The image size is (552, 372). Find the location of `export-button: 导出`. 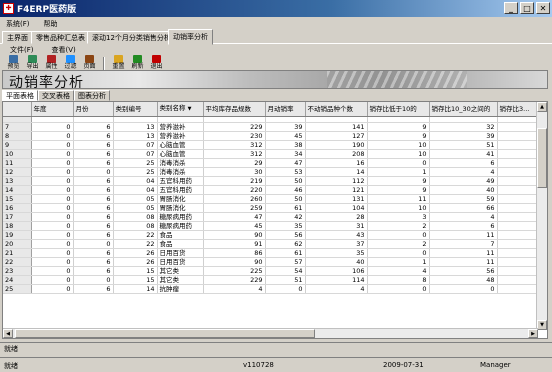

export-button: 导出 is located at coordinates (32, 62).